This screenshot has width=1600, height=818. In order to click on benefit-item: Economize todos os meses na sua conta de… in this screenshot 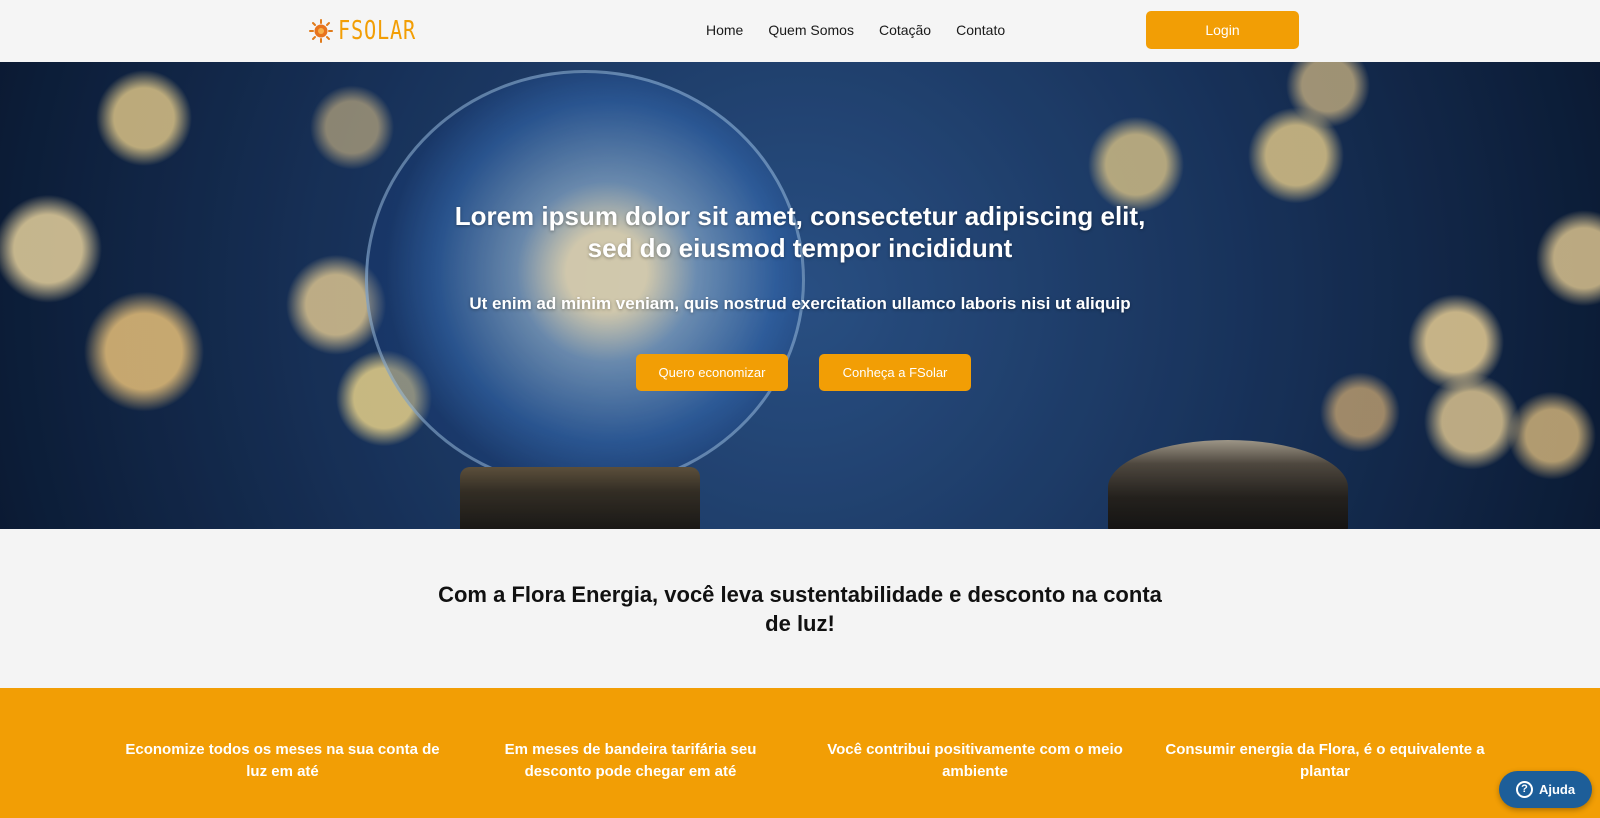, I will do `click(282, 760)`.